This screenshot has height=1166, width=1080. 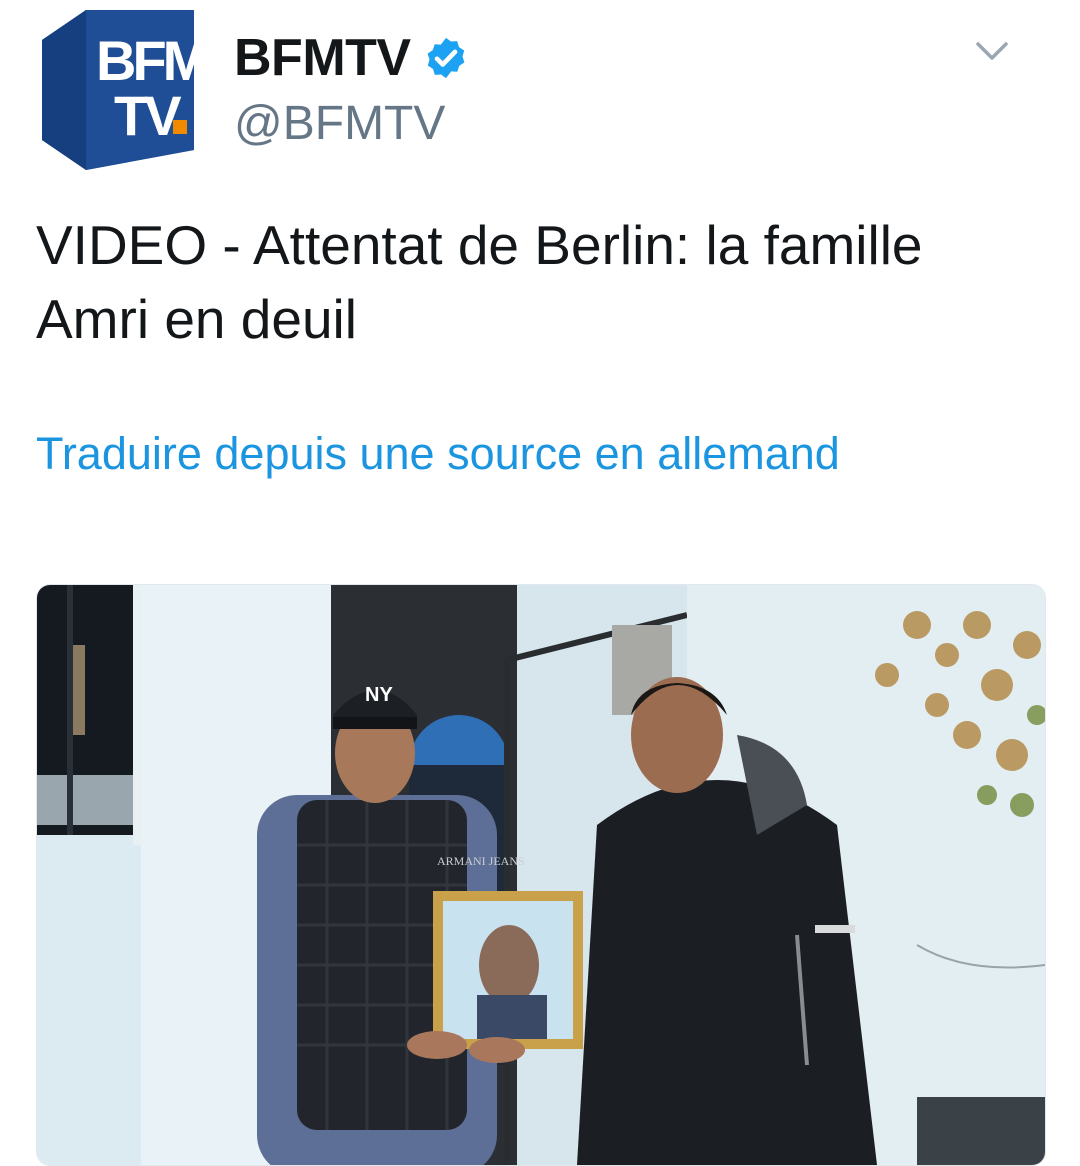 I want to click on name-row: BFMTV, so click(x=351, y=58).